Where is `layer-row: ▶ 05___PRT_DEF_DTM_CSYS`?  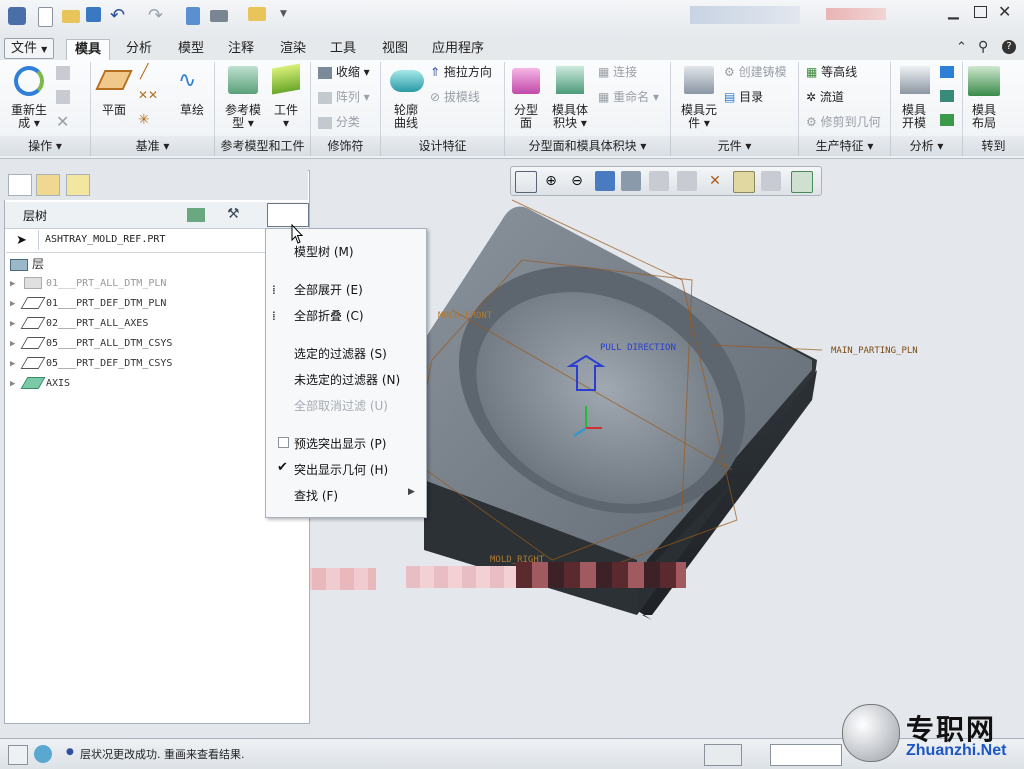 layer-row: ▶ 05___PRT_DEF_DTM_CSYS is located at coordinates (91, 364).